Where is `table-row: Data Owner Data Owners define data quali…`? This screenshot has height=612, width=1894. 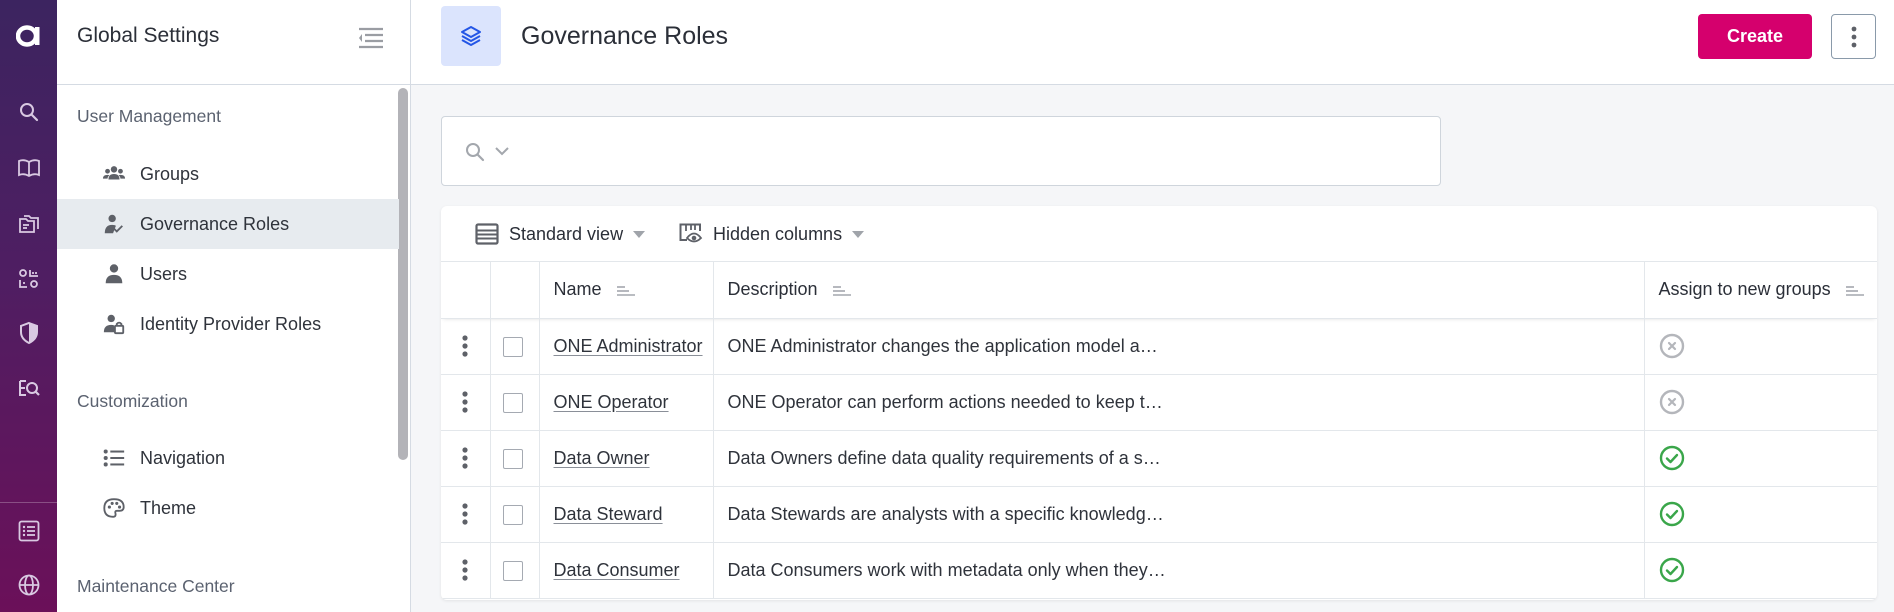 table-row: Data Owner Data Owners define data quali… is located at coordinates (1159, 458).